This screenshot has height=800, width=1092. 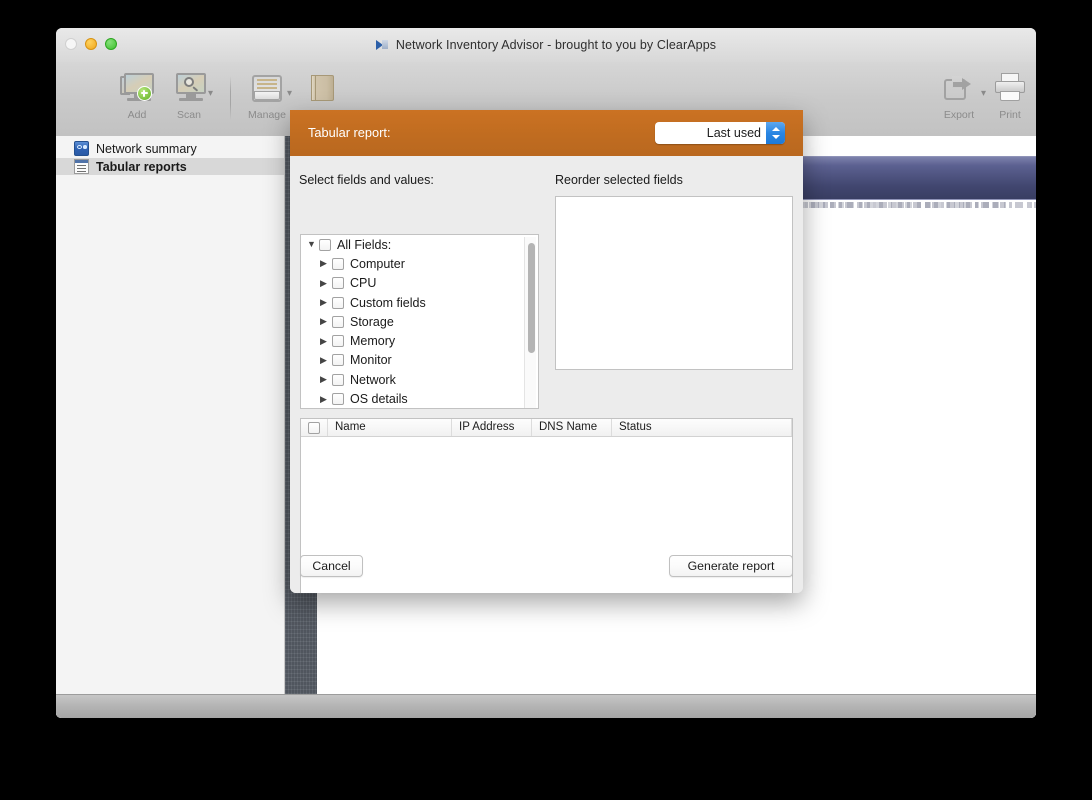 What do you see at coordinates (1010, 88) in the screenshot?
I see `printer-icon` at bounding box center [1010, 88].